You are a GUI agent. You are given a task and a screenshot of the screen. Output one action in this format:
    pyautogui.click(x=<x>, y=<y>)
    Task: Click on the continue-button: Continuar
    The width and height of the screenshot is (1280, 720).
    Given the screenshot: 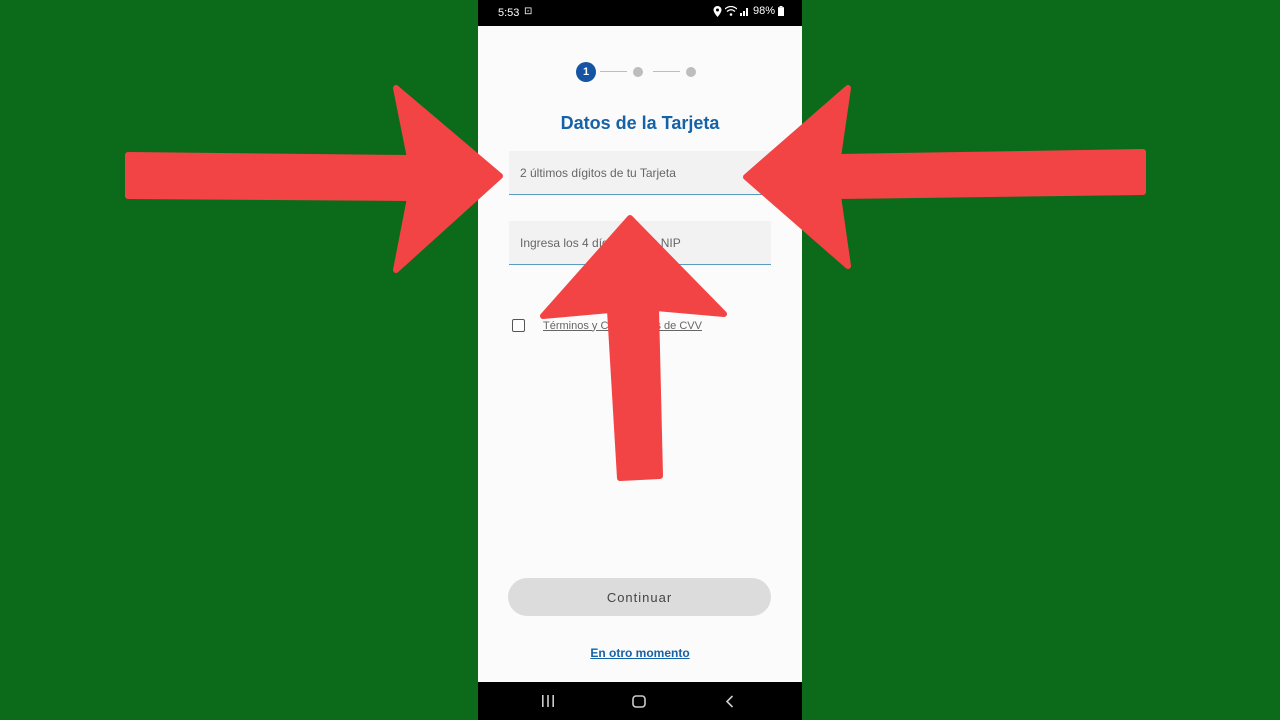 What is the action you would take?
    pyautogui.click(x=639, y=597)
    